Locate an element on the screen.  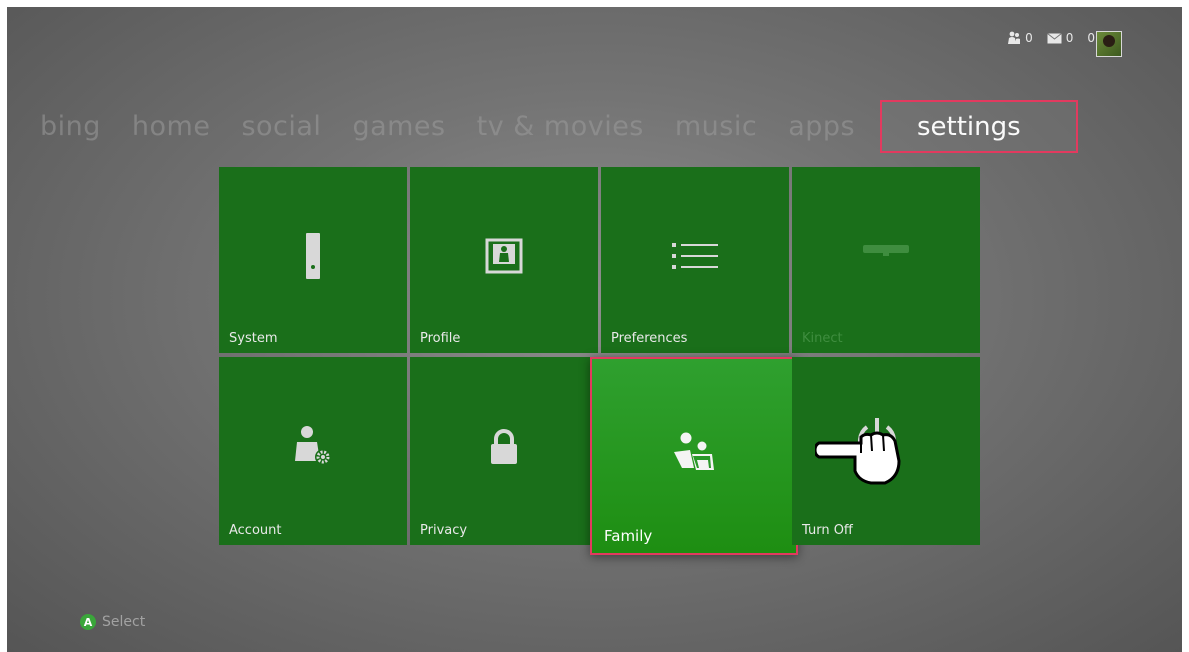
tile-label: Kinect is located at coordinates (822, 338).